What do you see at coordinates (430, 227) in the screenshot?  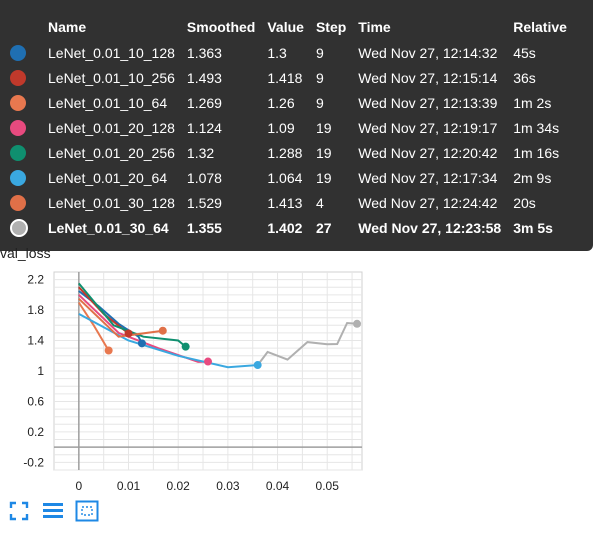 I see `time-value: Wed Nov 27, 12:23:58` at bounding box center [430, 227].